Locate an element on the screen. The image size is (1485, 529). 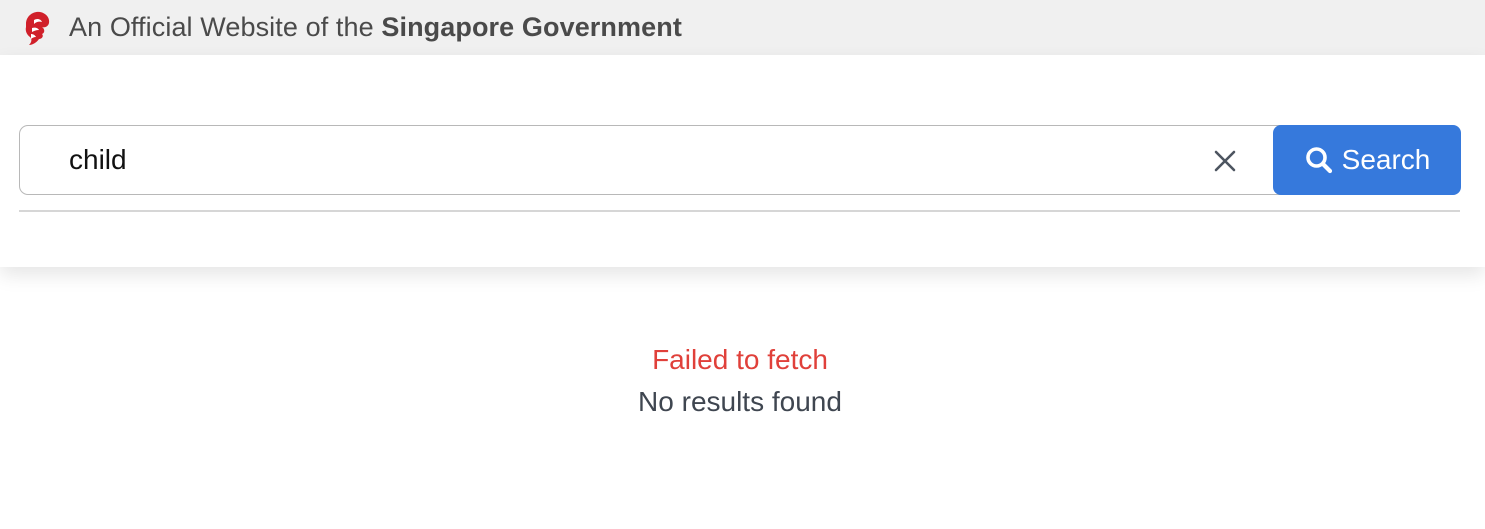
search-button-label: Search is located at coordinates (1386, 159).